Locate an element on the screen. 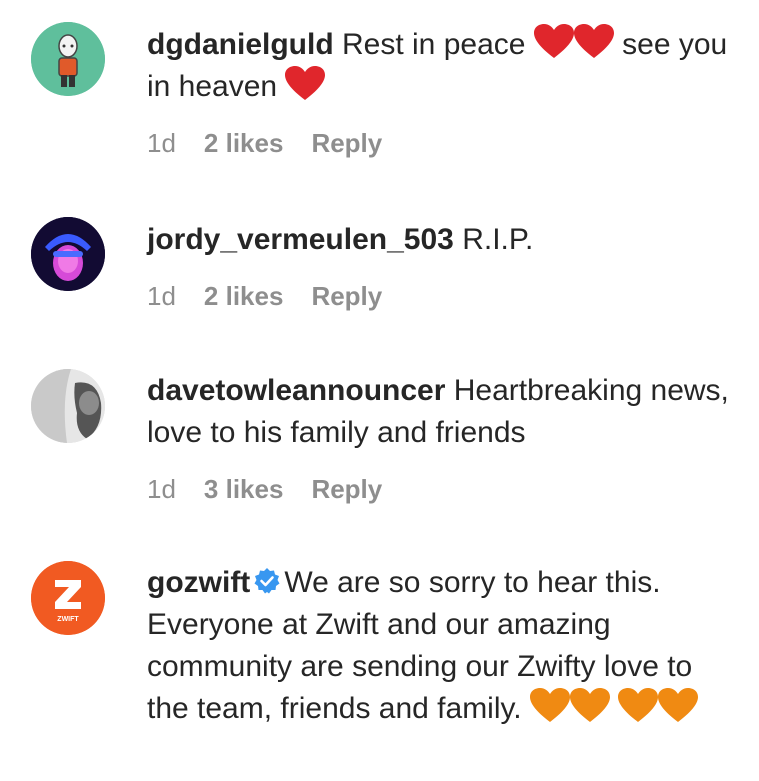 The image size is (759, 781). comment-text: R.I.P. is located at coordinates (498, 239).